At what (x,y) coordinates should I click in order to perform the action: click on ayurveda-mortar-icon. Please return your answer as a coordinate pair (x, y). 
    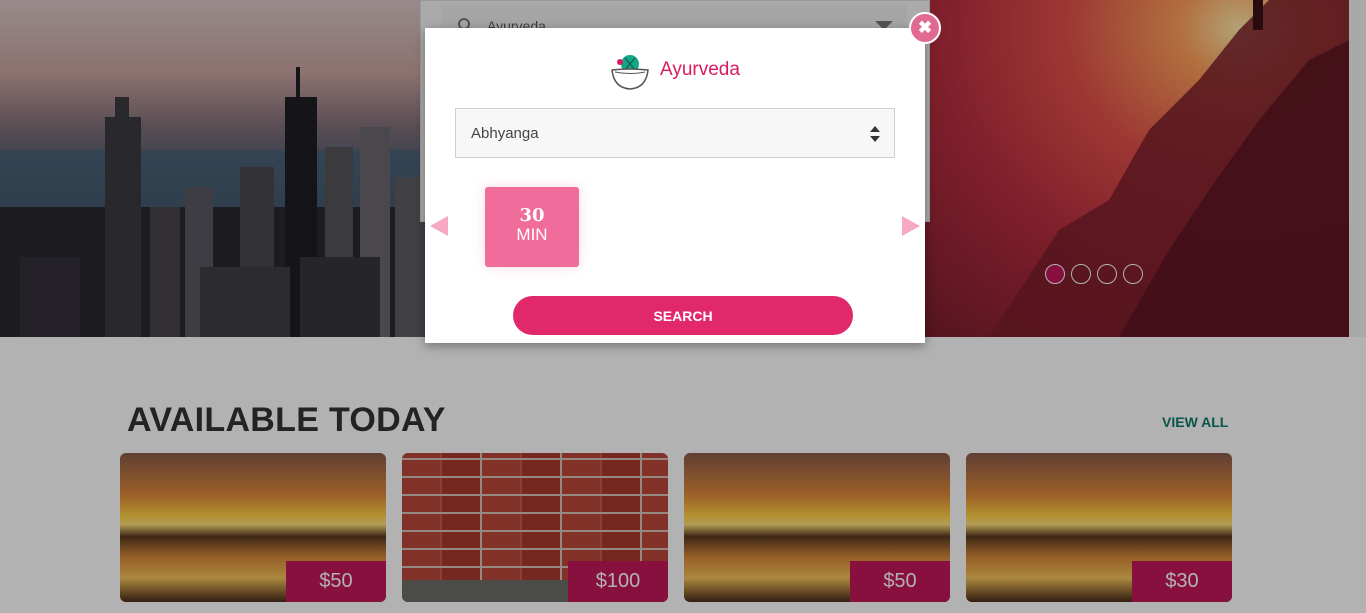
    Looking at the image, I should click on (630, 72).